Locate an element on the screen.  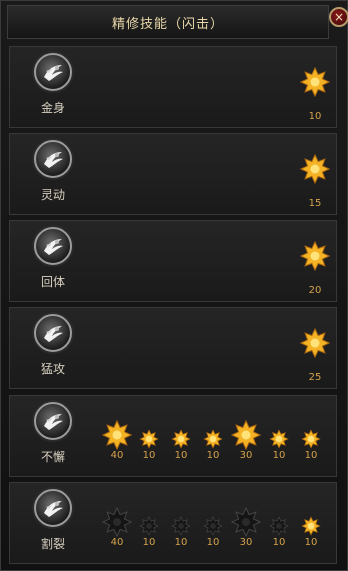
skill-row: 割裂 40 10 10 10 30 10 10 is located at coordinates (173, 523).